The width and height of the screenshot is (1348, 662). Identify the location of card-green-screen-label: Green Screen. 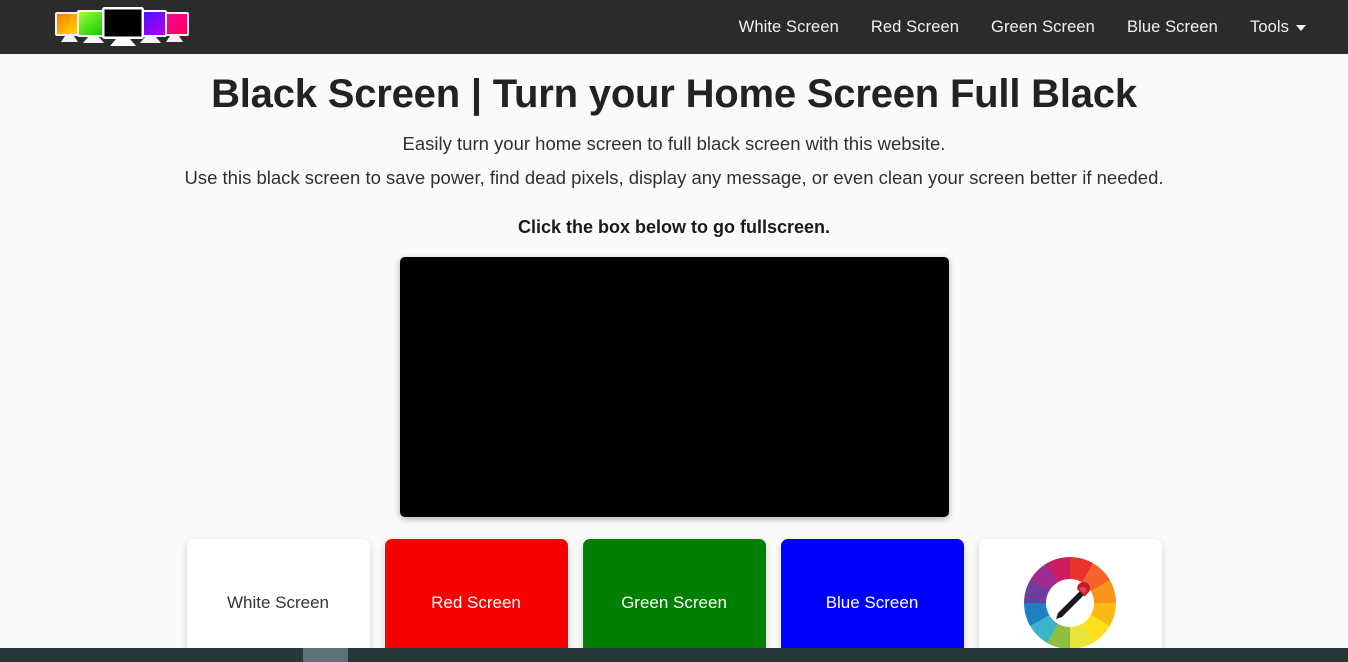
(674, 603).